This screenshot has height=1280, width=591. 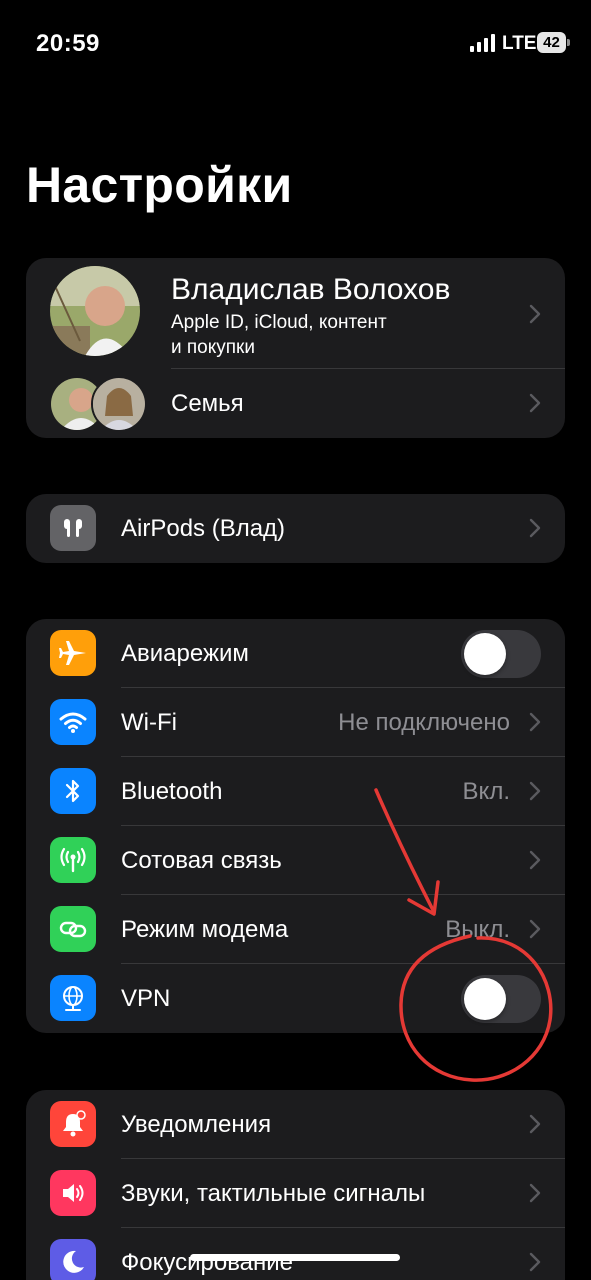 What do you see at coordinates (295, 722) in the screenshot?
I see `wifi-row: Wi-Fi Не подключено` at bounding box center [295, 722].